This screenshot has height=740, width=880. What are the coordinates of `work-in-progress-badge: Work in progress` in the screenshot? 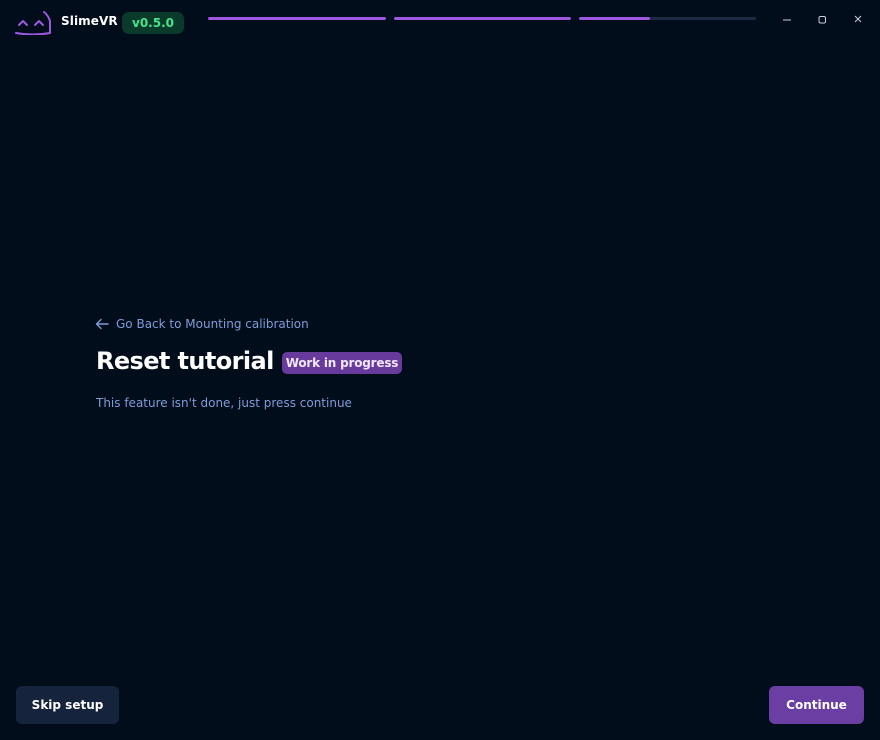 It's located at (342, 363).